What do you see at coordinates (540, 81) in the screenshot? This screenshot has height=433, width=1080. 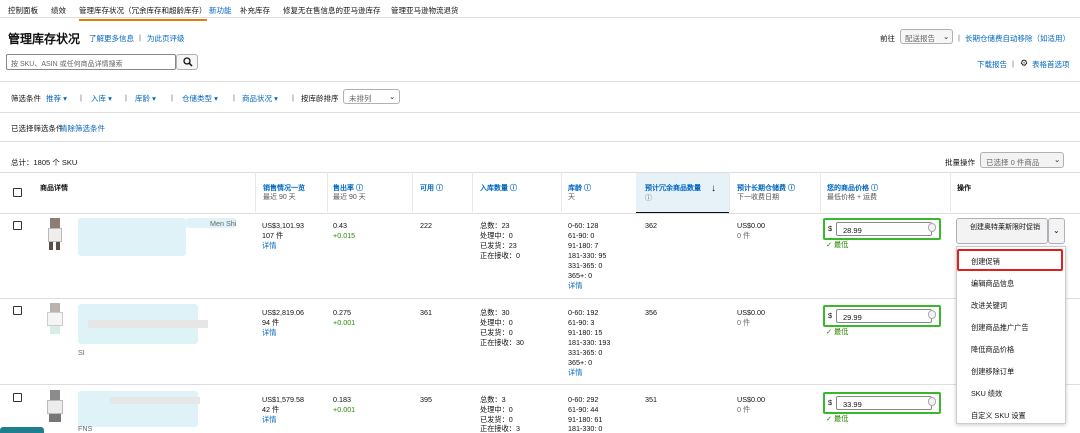 I see `divider` at bounding box center [540, 81].